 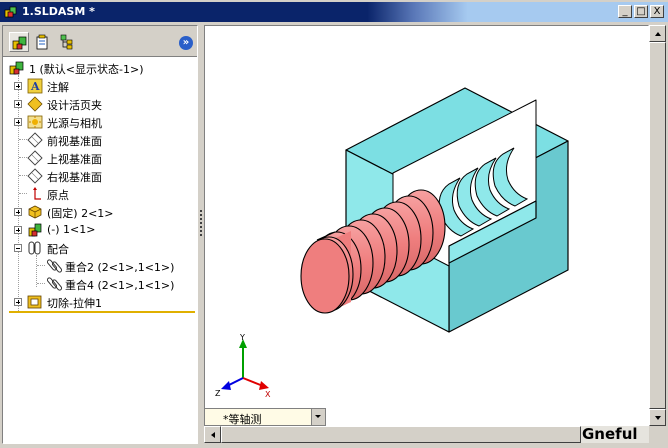 I want to click on panel-expand-button: », so click(x=186, y=43).